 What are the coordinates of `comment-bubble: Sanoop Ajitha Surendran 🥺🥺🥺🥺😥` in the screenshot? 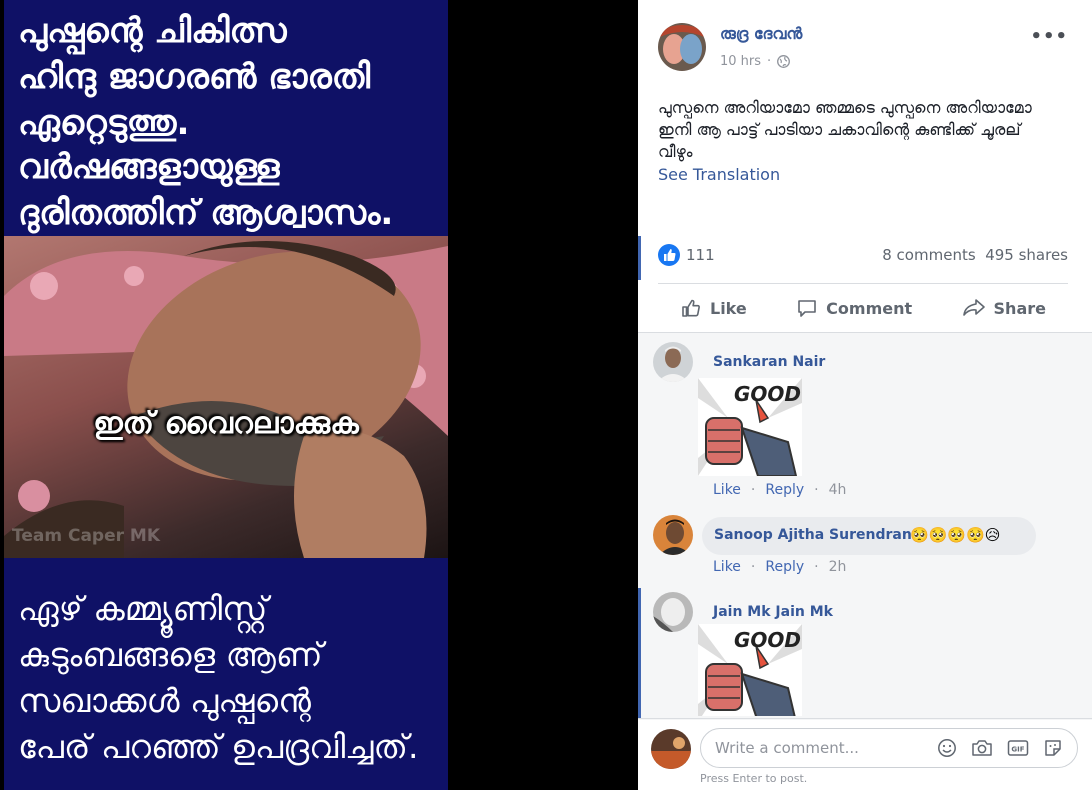 It's located at (869, 536).